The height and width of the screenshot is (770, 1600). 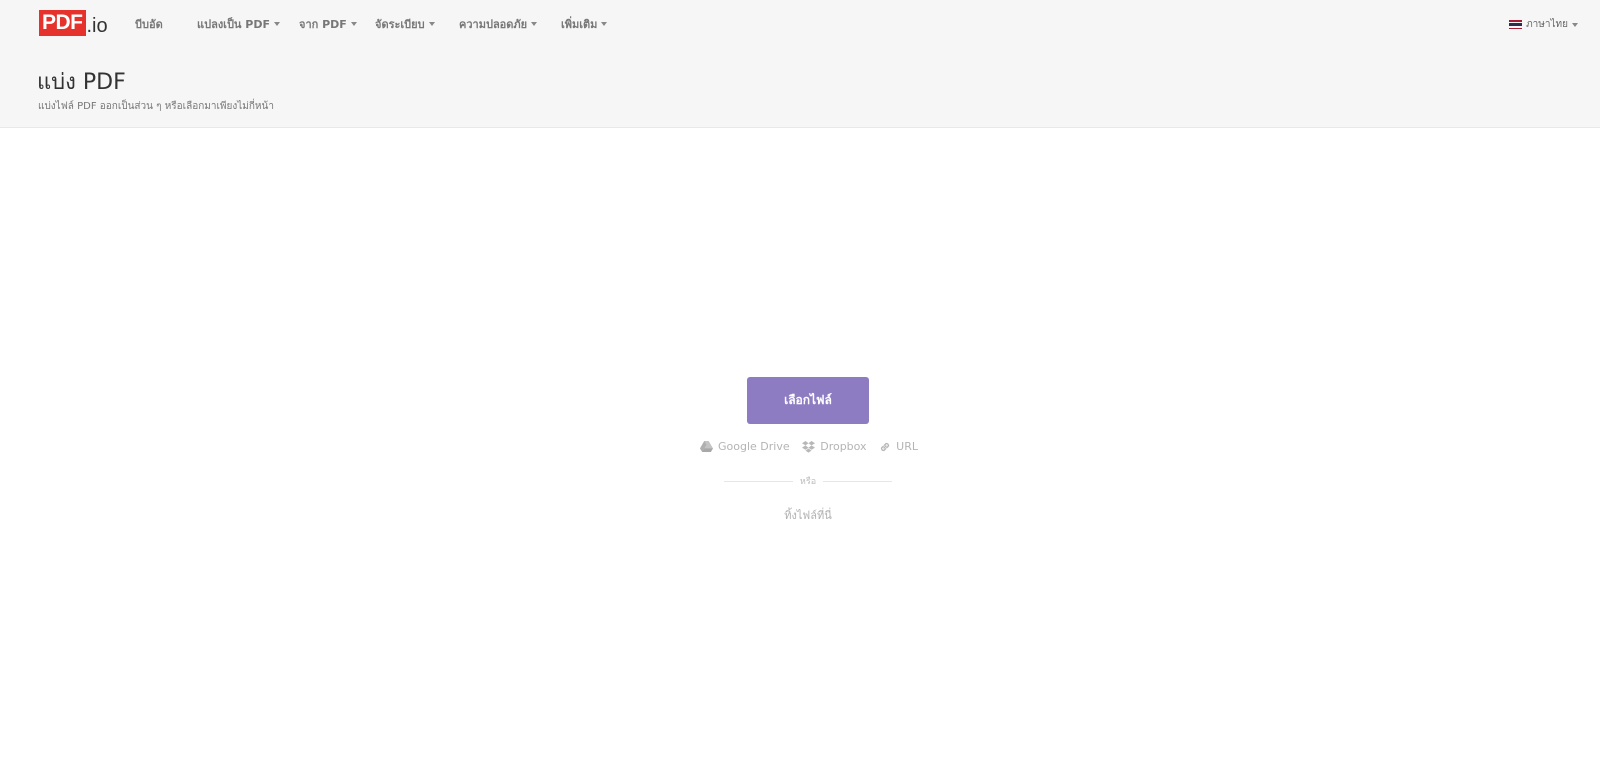 What do you see at coordinates (758, 481) in the screenshot?
I see `divider-line-left` at bounding box center [758, 481].